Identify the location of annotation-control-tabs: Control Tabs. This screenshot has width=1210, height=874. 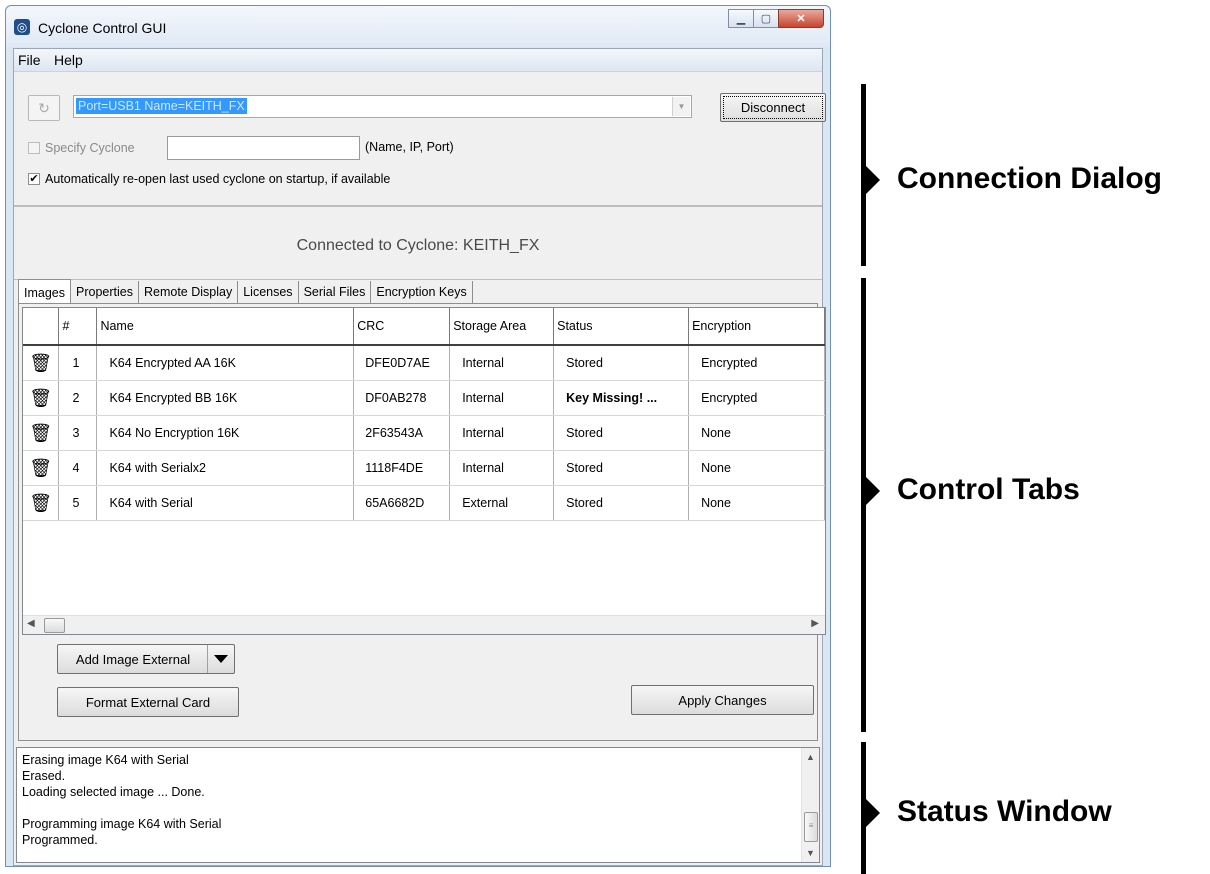
(988, 489).